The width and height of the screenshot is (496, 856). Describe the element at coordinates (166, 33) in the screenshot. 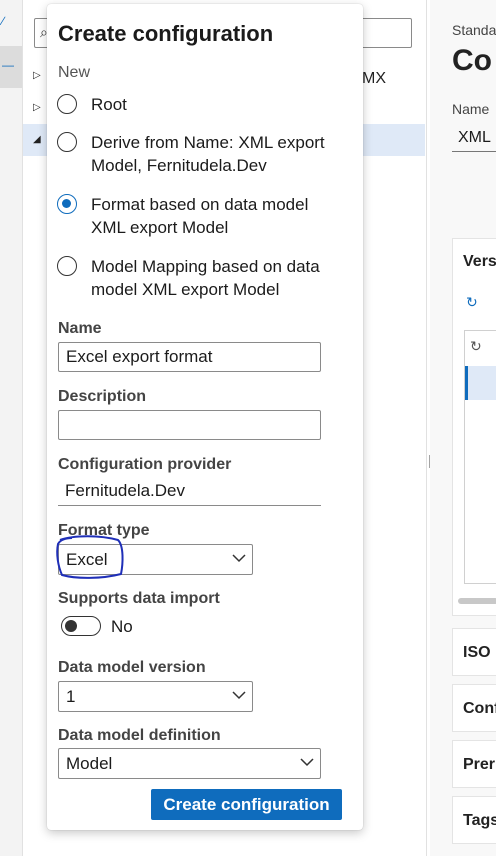

I see `dialog-title: Create configuration` at that location.